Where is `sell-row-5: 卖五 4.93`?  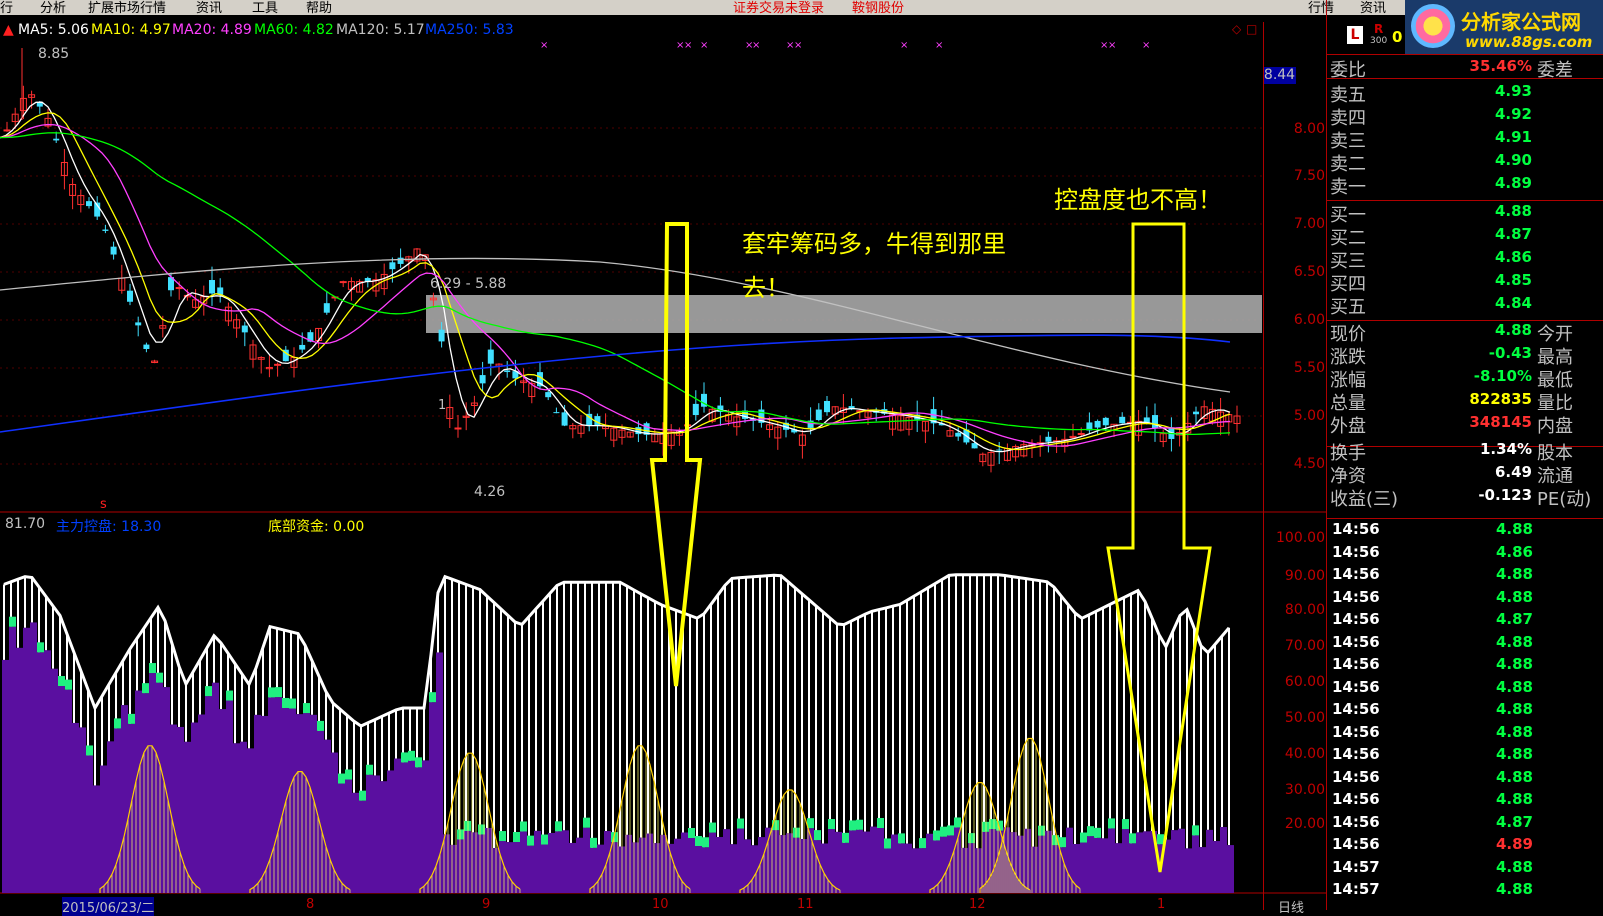
sell-row-5: 卖五 4.93 is located at coordinates (1466, 93).